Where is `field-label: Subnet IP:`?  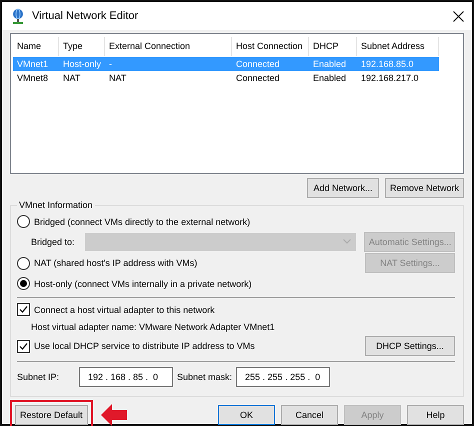
field-label: Subnet IP: is located at coordinates (38, 377).